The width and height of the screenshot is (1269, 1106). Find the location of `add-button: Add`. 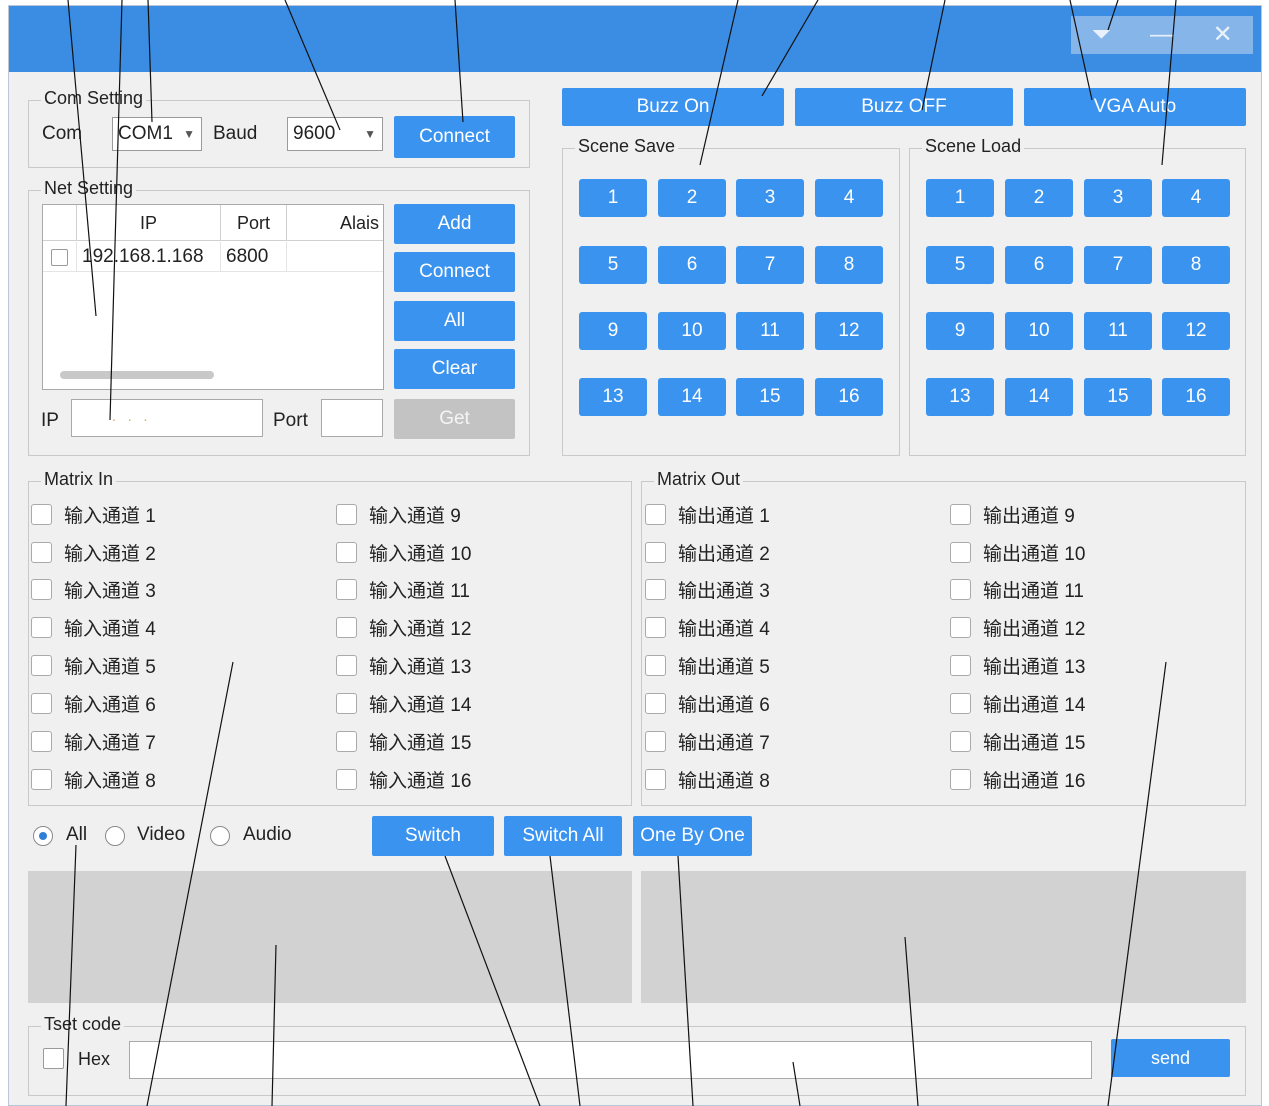

add-button: Add is located at coordinates (454, 224).